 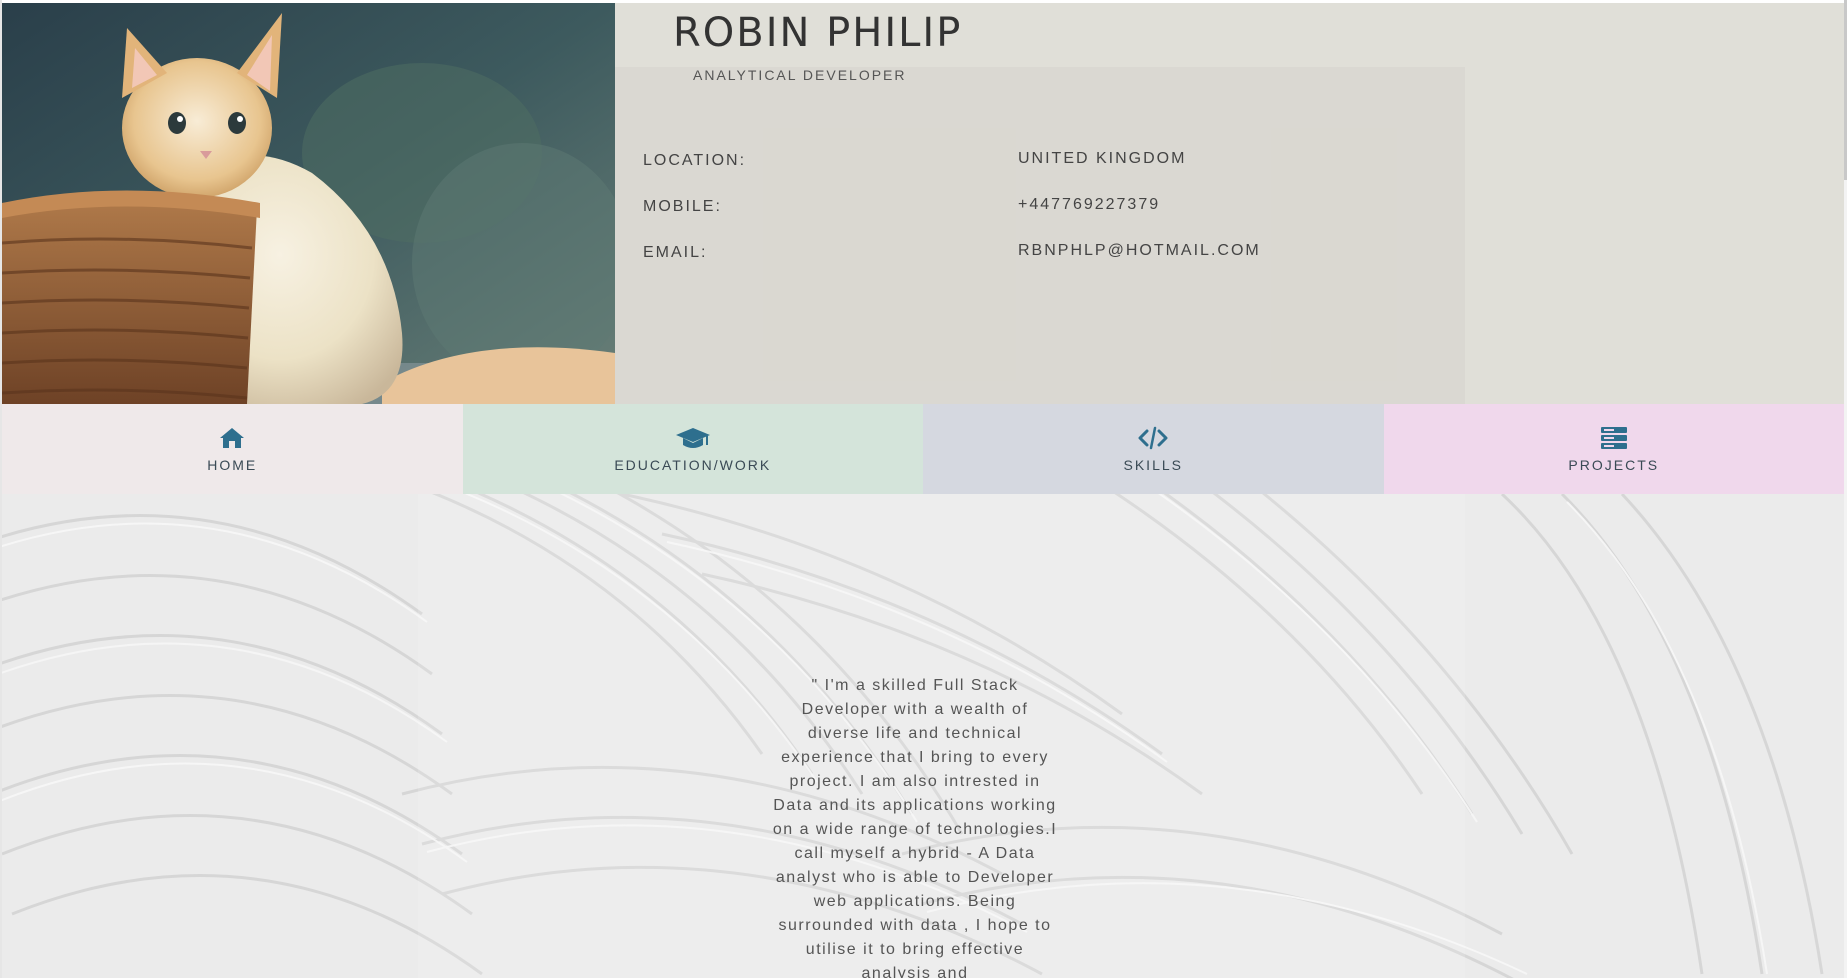 What do you see at coordinates (800, 75) in the screenshot?
I see `job-title: ANALYTICAL DEVELOPER` at bounding box center [800, 75].